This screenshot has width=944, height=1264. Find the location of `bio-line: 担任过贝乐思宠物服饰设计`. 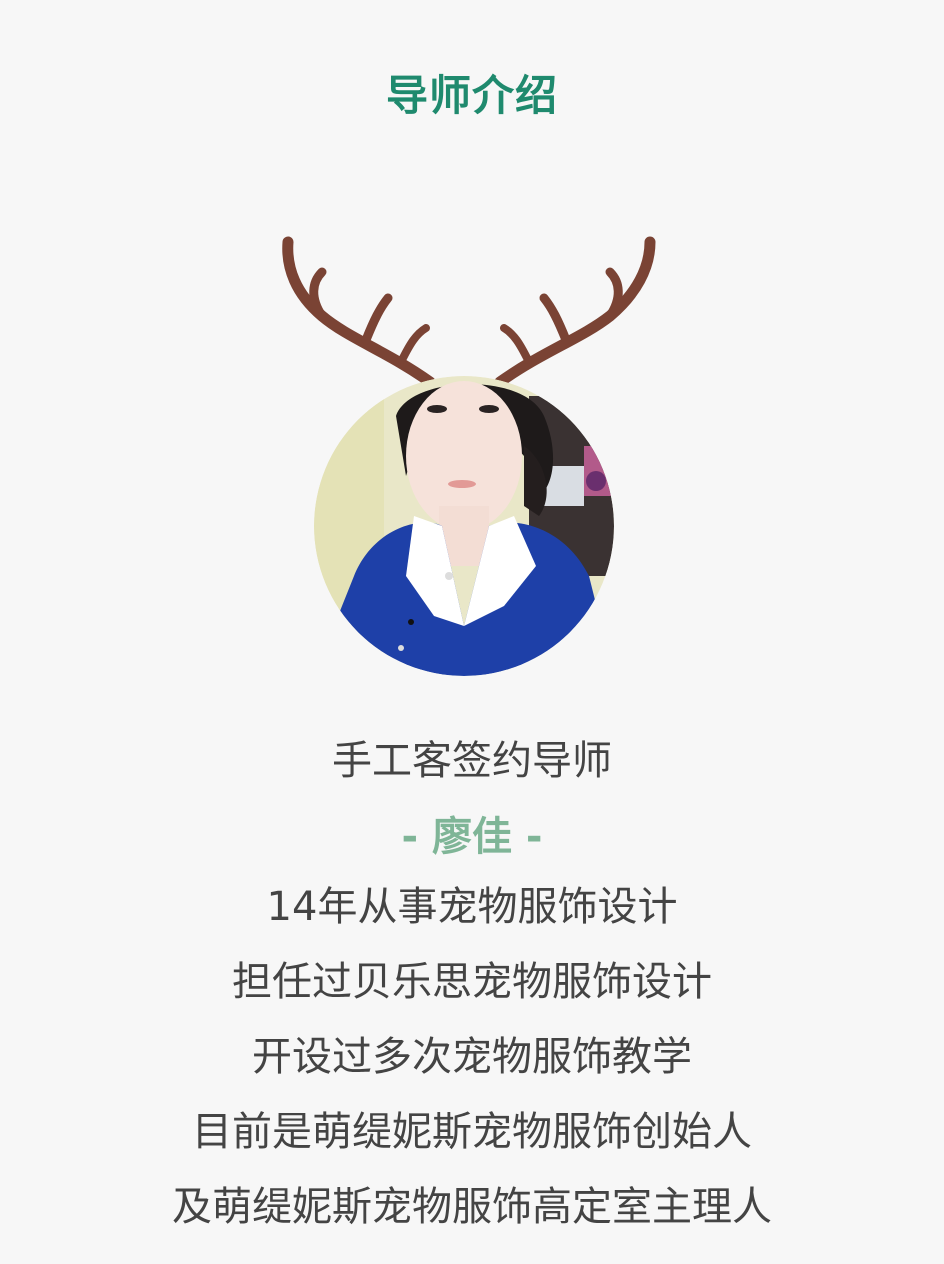

bio-line: 担任过贝乐思宠物服饰设计 is located at coordinates (472, 982).